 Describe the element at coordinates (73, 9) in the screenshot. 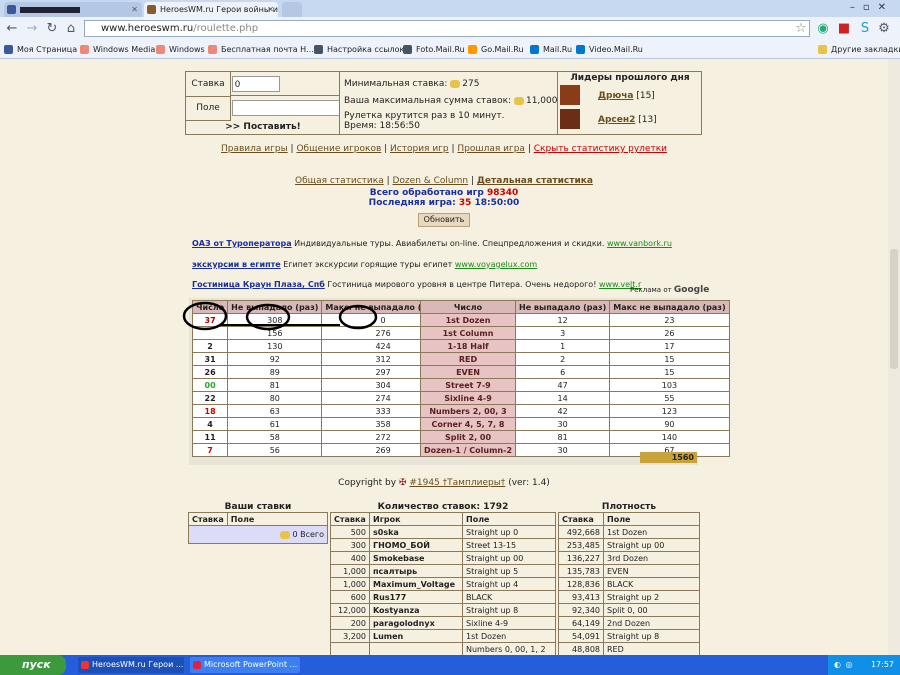

I see `tab-inactive: ✕` at that location.